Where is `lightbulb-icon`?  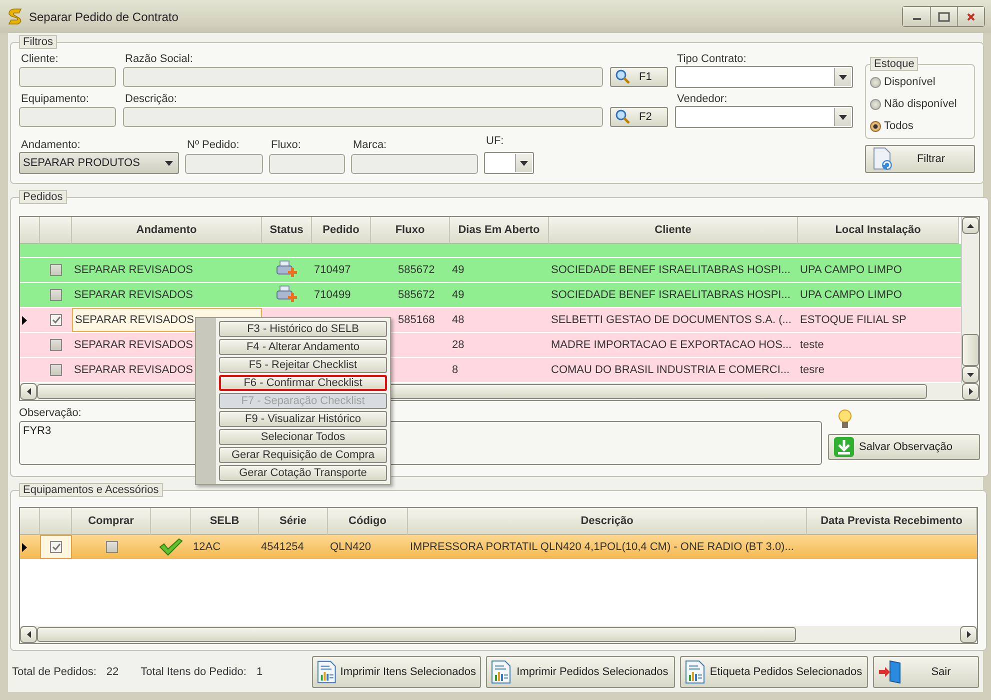 lightbulb-icon is located at coordinates (845, 420).